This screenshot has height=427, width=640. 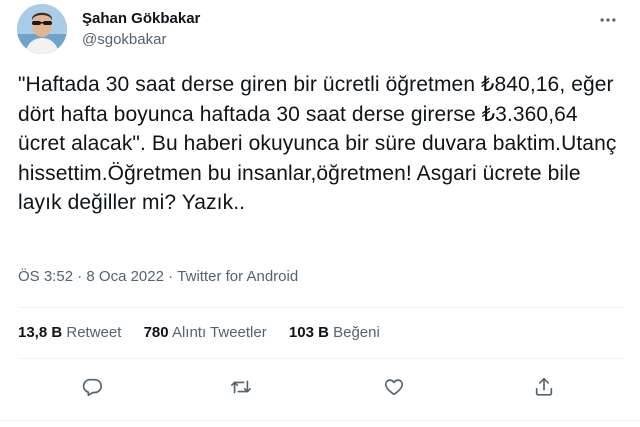 I want to click on retweets-label: Retweet, so click(x=94, y=332).